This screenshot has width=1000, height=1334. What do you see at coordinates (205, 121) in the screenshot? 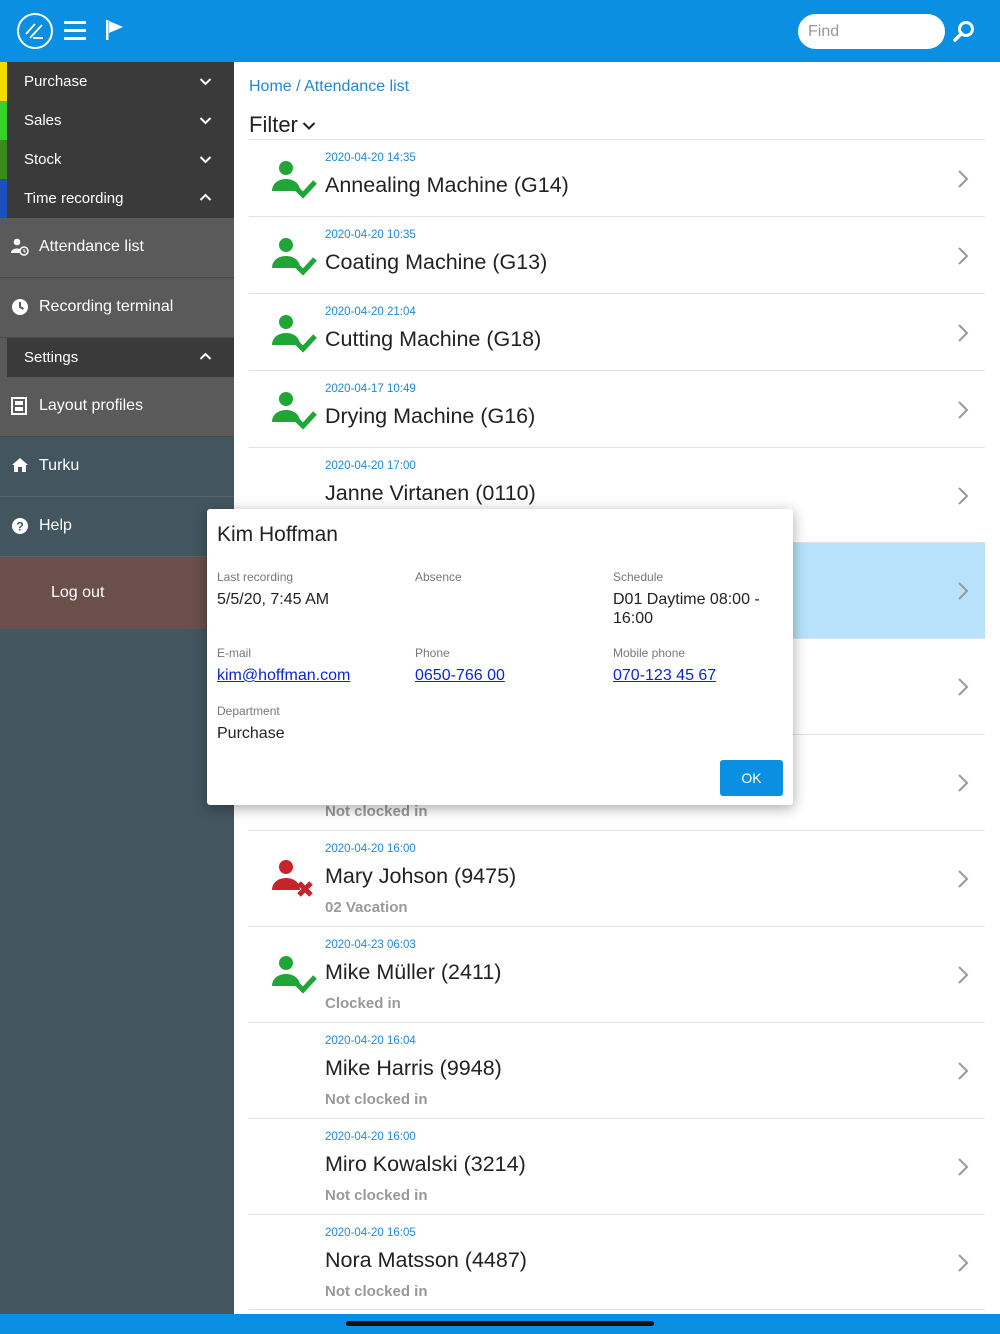
I see `chevron-down-icon` at bounding box center [205, 121].